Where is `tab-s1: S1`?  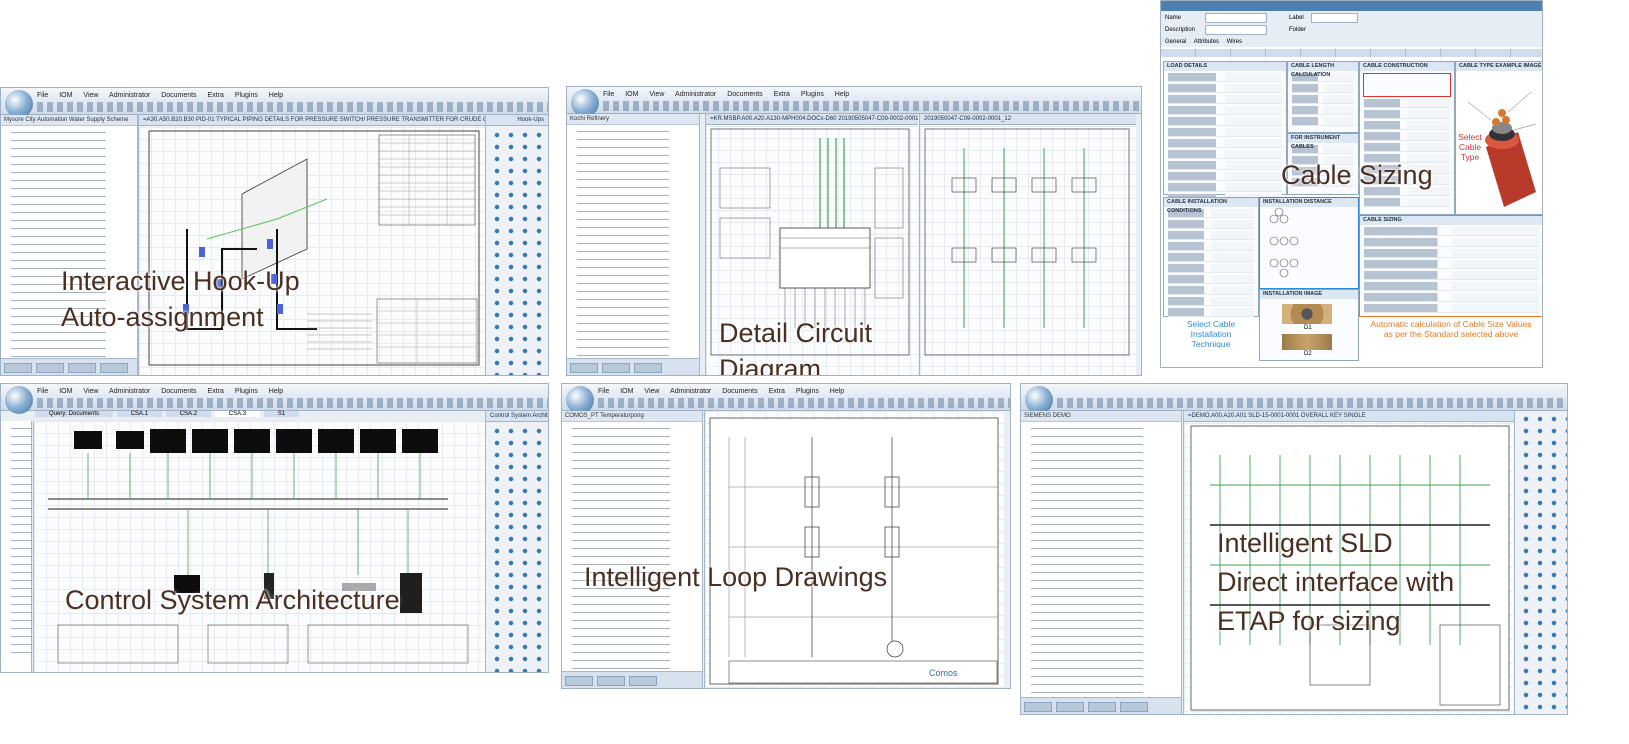 tab-s1: S1 is located at coordinates (281, 414).